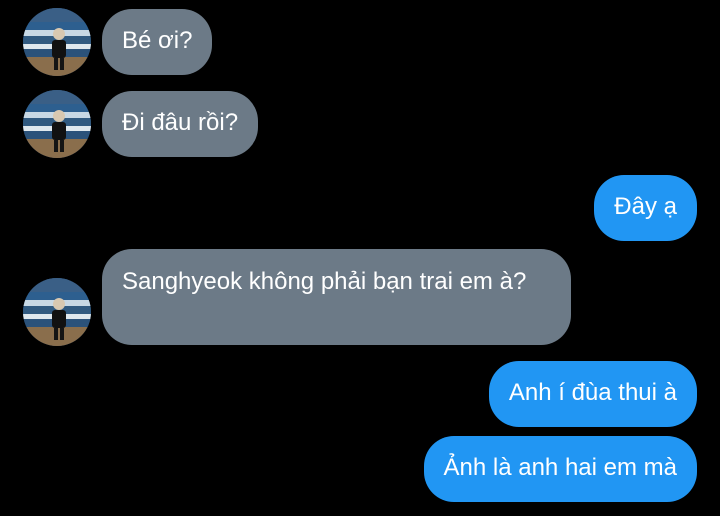  I want to click on message-text: Đi đâu rồi?, so click(180, 122).